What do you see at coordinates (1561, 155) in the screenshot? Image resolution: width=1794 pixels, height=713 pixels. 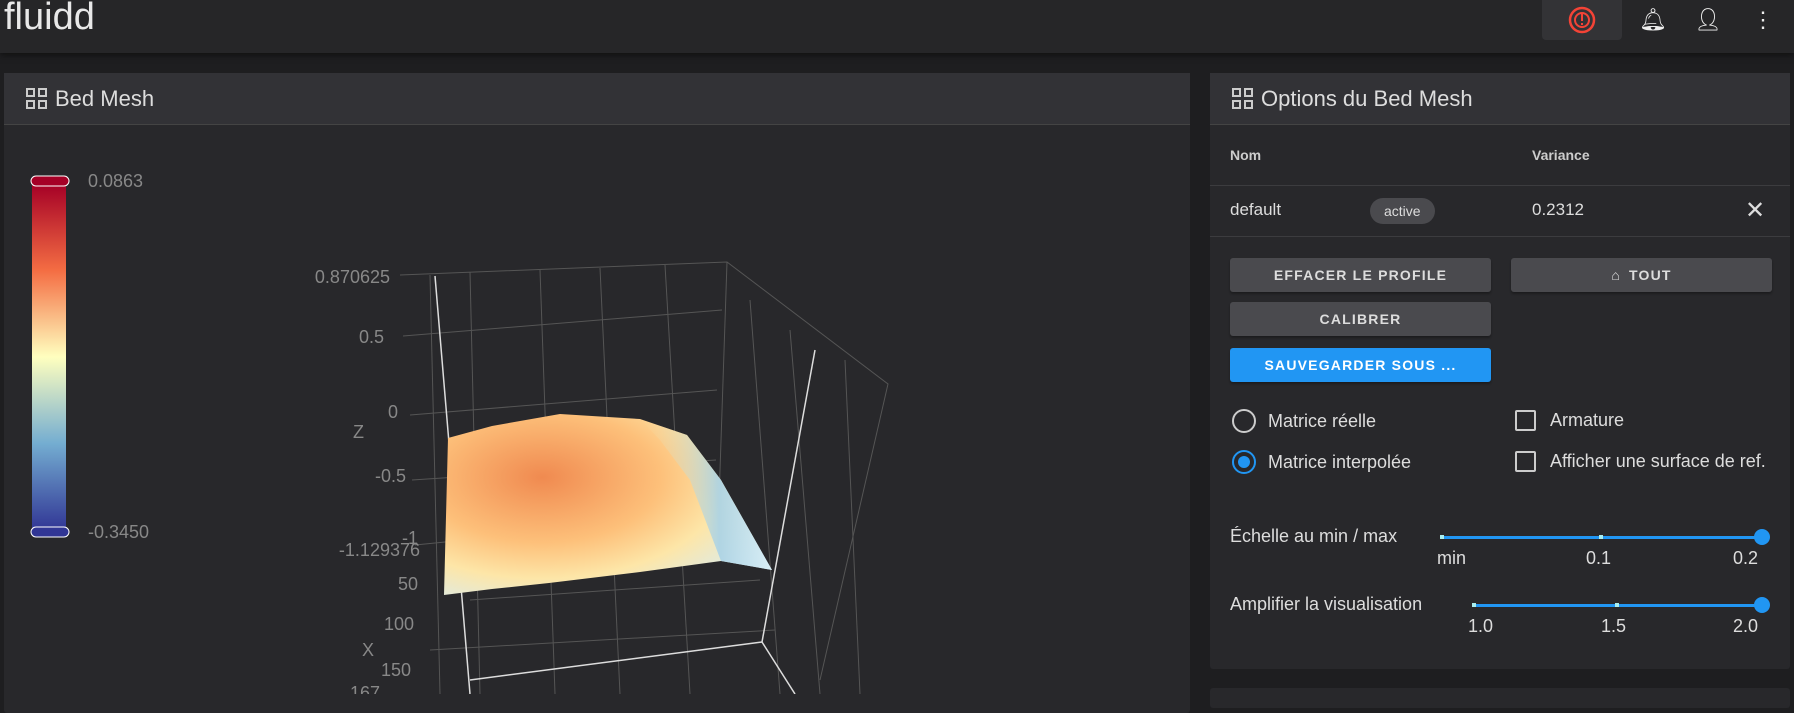 I see `column-header-variance: Variance` at bounding box center [1561, 155].